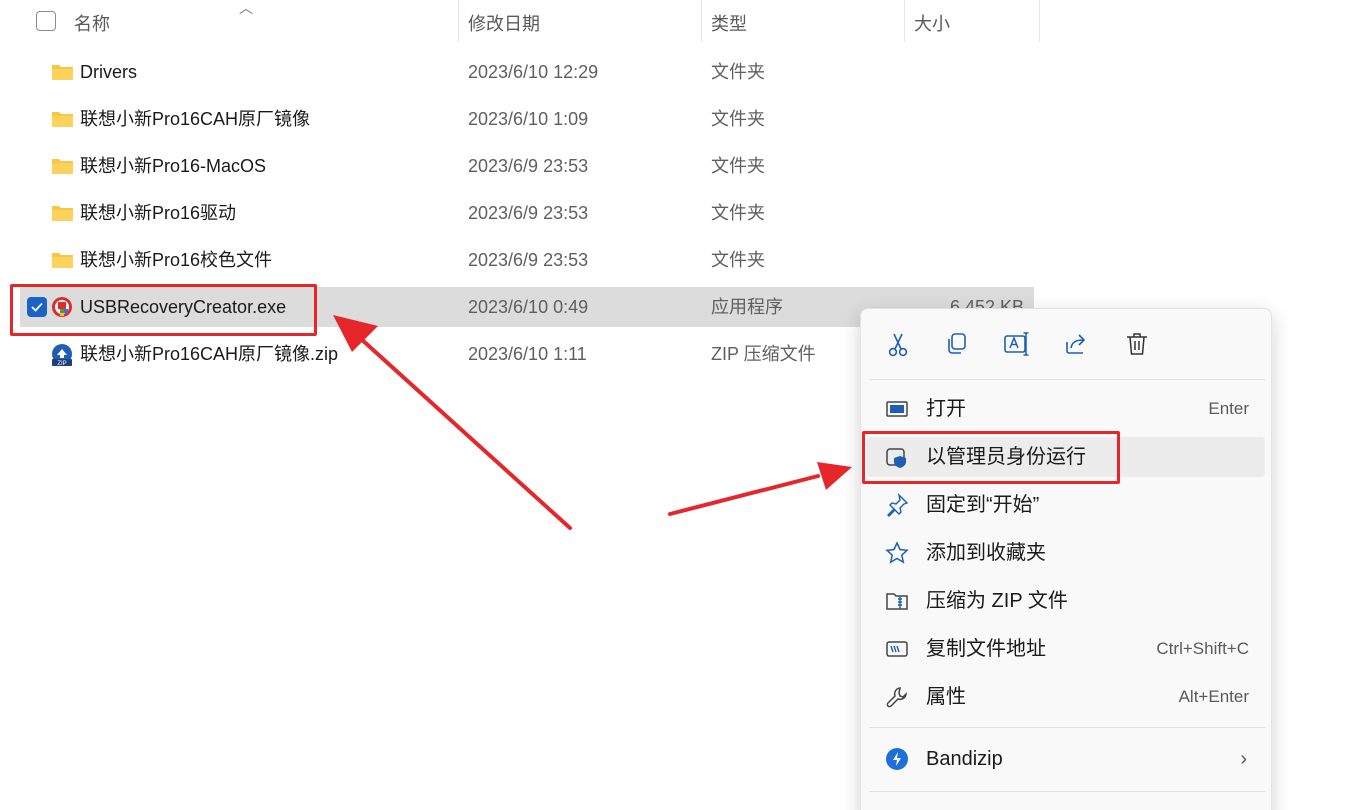 Image resolution: width=1355 pixels, height=810 pixels. Describe the element at coordinates (760, 489) in the screenshot. I see `arrow-to-menu-item` at that location.